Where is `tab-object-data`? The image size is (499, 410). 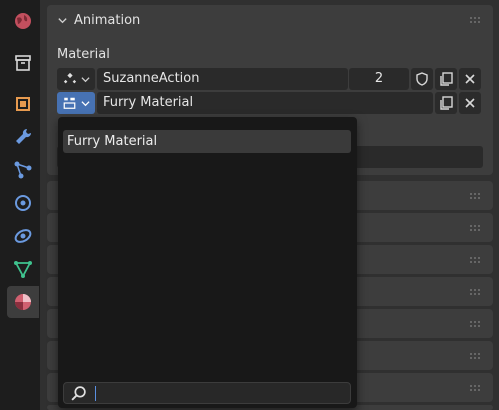 tab-object-data is located at coordinates (23, 269).